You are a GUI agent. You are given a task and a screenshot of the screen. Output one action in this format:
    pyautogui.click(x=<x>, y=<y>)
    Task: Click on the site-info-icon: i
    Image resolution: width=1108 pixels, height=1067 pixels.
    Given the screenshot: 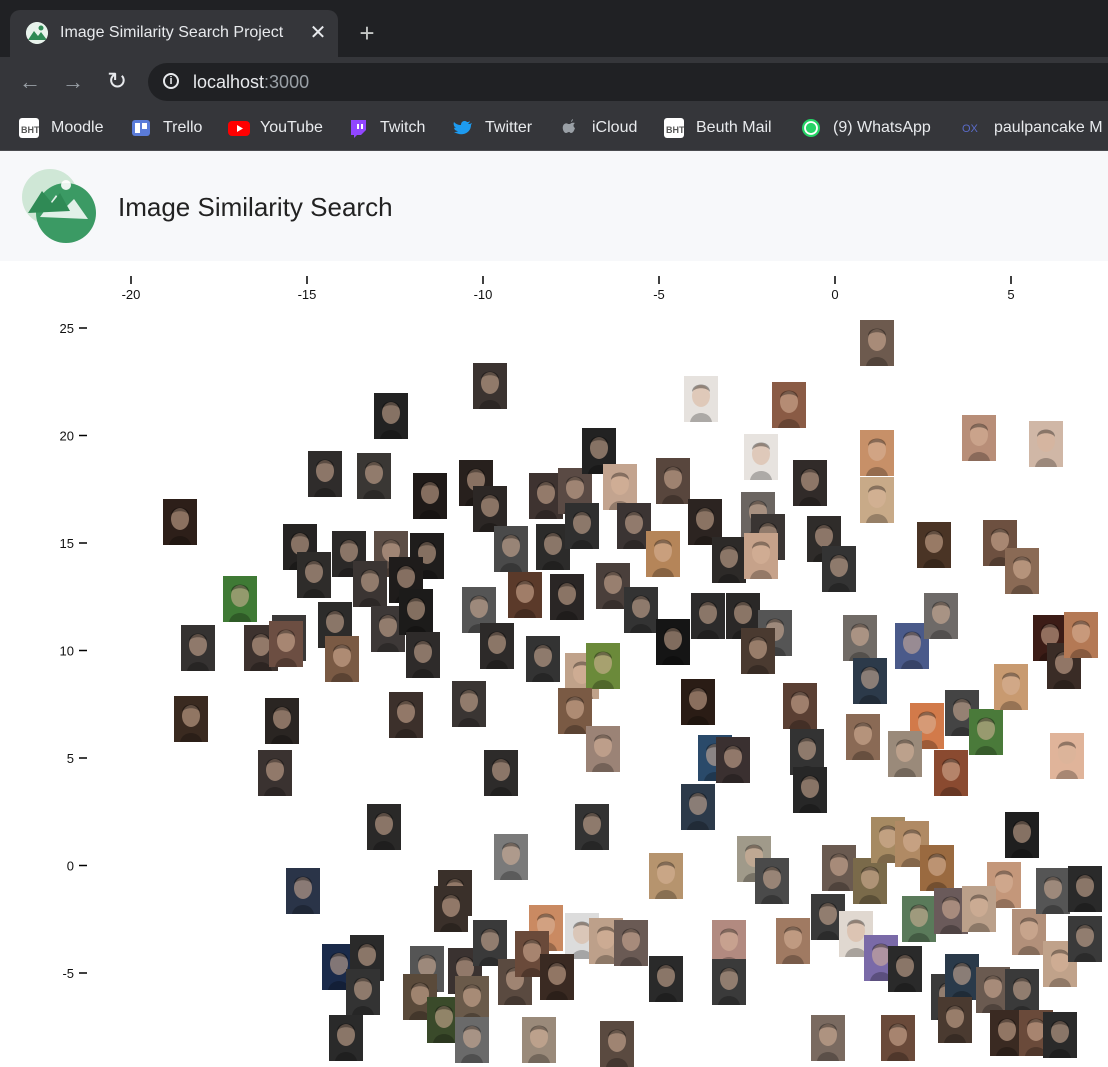 What is the action you would take?
    pyautogui.click(x=171, y=81)
    